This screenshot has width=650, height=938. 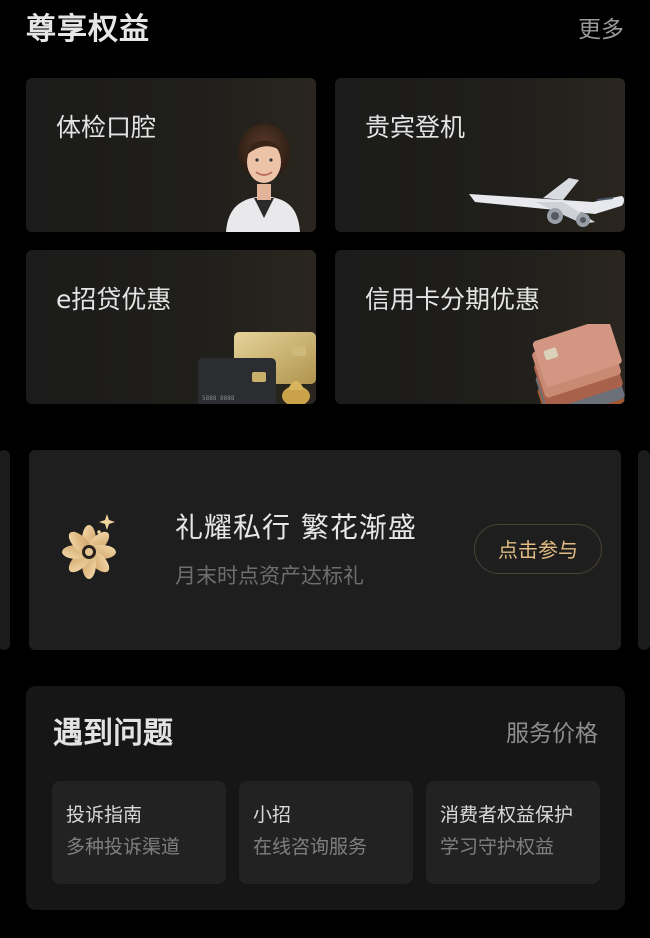 What do you see at coordinates (269, 576) in the screenshot?
I see `promo-subtitle: 月末时点资产达标礼` at bounding box center [269, 576].